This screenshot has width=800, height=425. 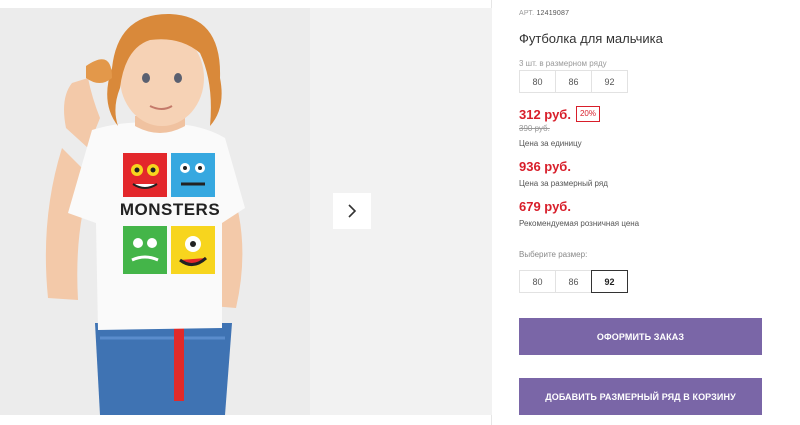 What do you see at coordinates (527, 13) in the screenshot?
I see `article-label: АРТ.` at bounding box center [527, 13].